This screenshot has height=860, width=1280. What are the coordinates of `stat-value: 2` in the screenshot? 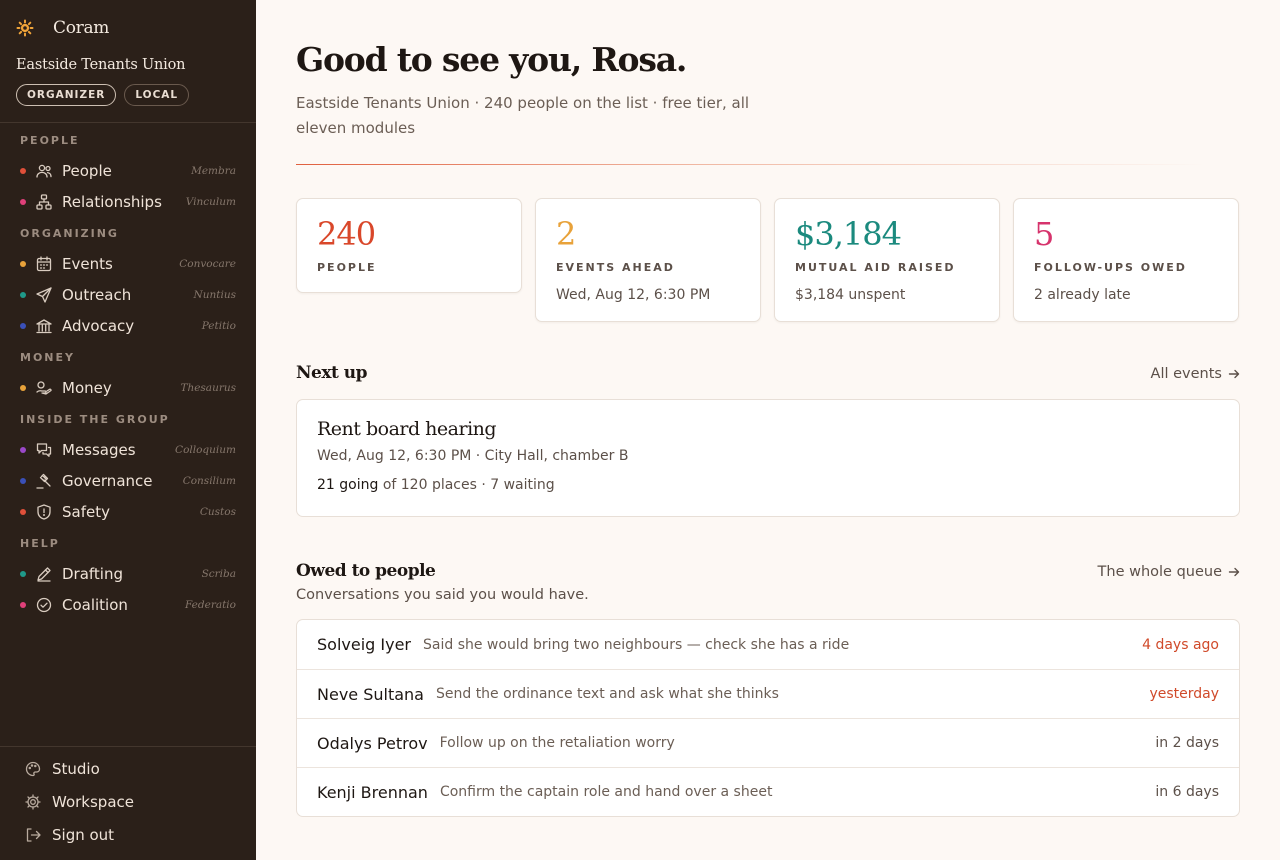 It's located at (566, 234).